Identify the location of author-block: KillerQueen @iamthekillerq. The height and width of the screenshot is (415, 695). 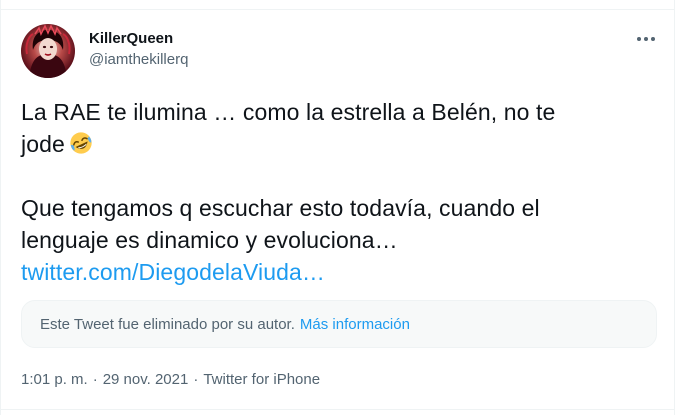
(138, 50).